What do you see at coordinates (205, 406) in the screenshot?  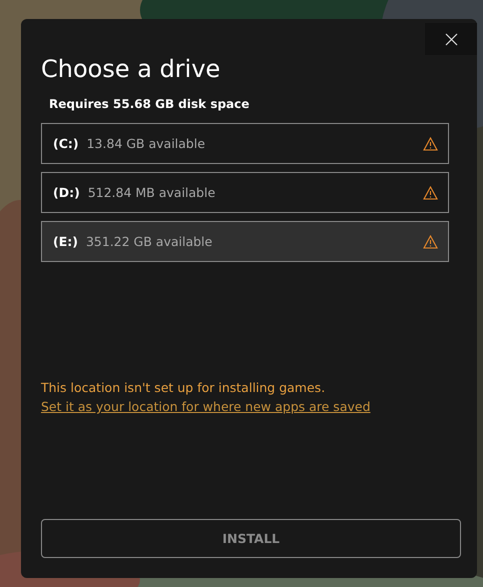 I see `set-location-link: Set it as your location for where new apps are saved` at bounding box center [205, 406].